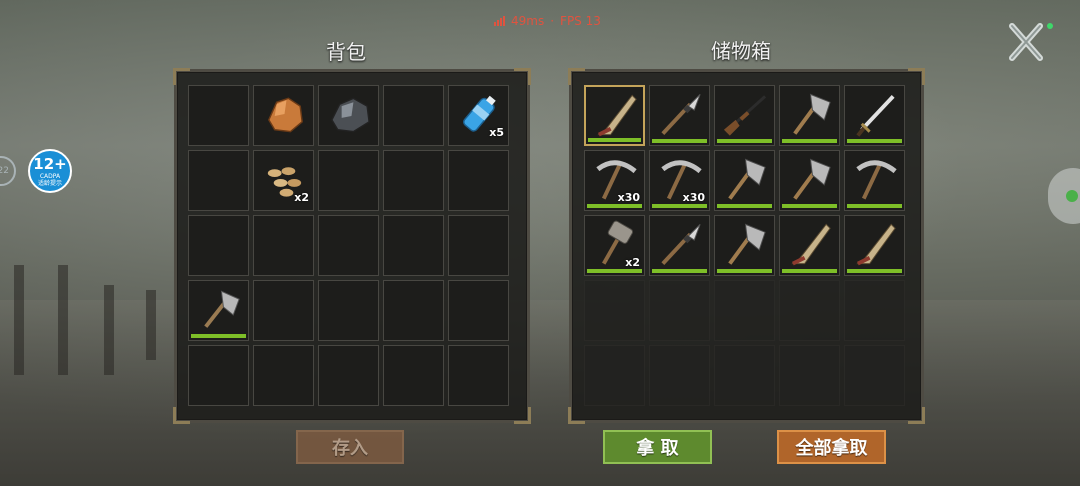 The height and width of the screenshot is (486, 1080). I want to click on notification-dot, so click(1050, 26).